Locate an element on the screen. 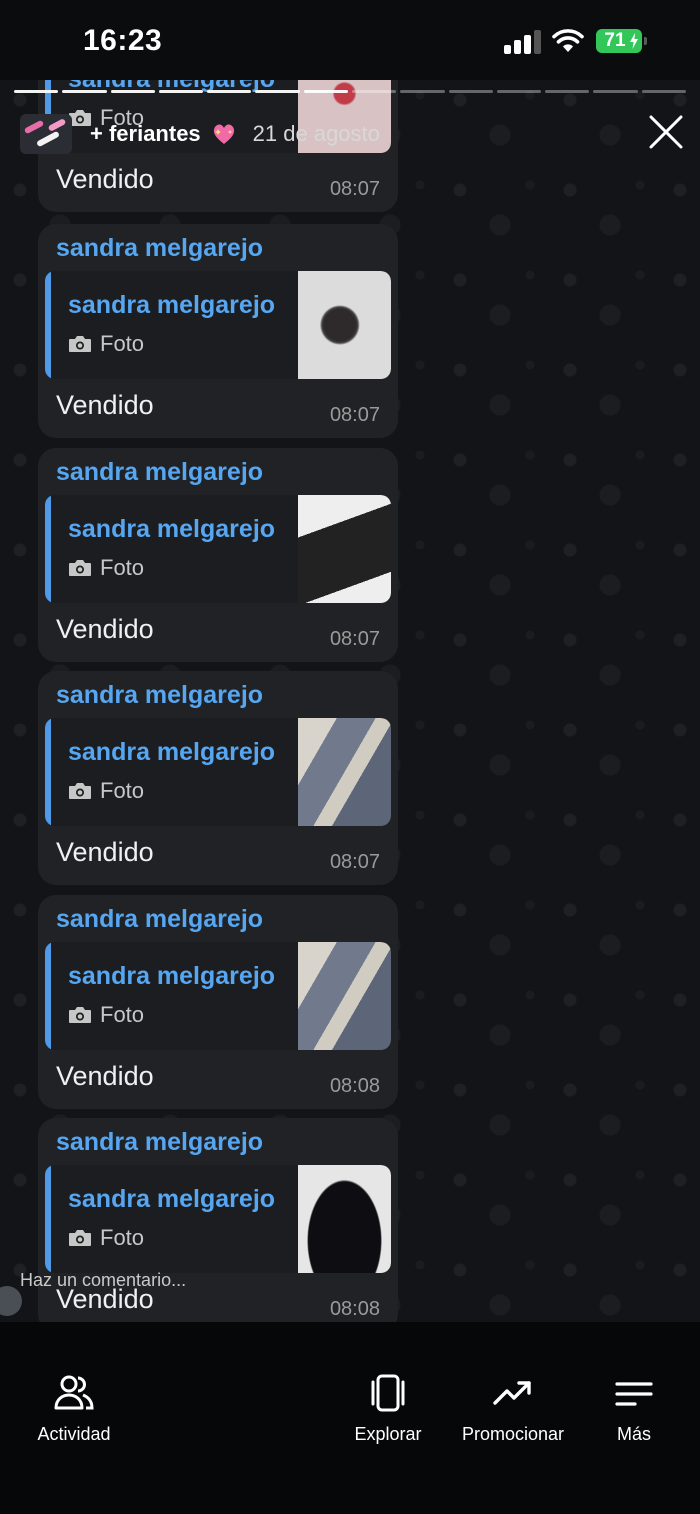 The width and height of the screenshot is (700, 1514). battery-icon: 71 is located at coordinates (621, 41).